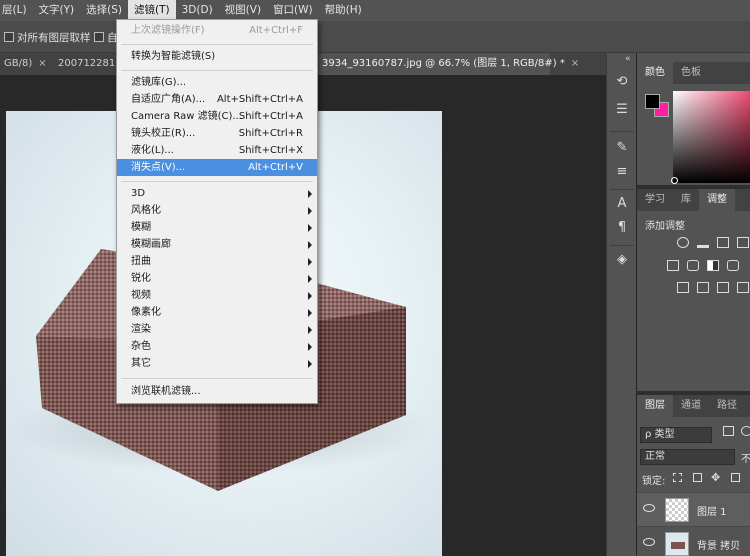  Describe the element at coordinates (217, 30) in the screenshot. I see `menu-item-last-filter: 上次滤镜操作(F) Alt+Ctrl+F` at that location.